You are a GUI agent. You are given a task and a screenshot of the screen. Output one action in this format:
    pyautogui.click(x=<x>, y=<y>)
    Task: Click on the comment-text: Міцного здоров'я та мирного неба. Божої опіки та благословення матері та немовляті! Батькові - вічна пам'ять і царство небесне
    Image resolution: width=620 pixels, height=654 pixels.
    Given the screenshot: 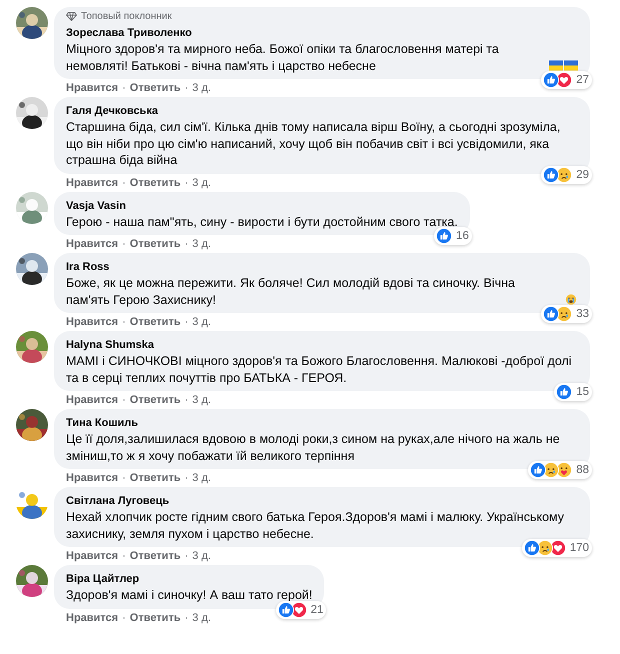 What is the action you would take?
    pyautogui.click(x=283, y=57)
    